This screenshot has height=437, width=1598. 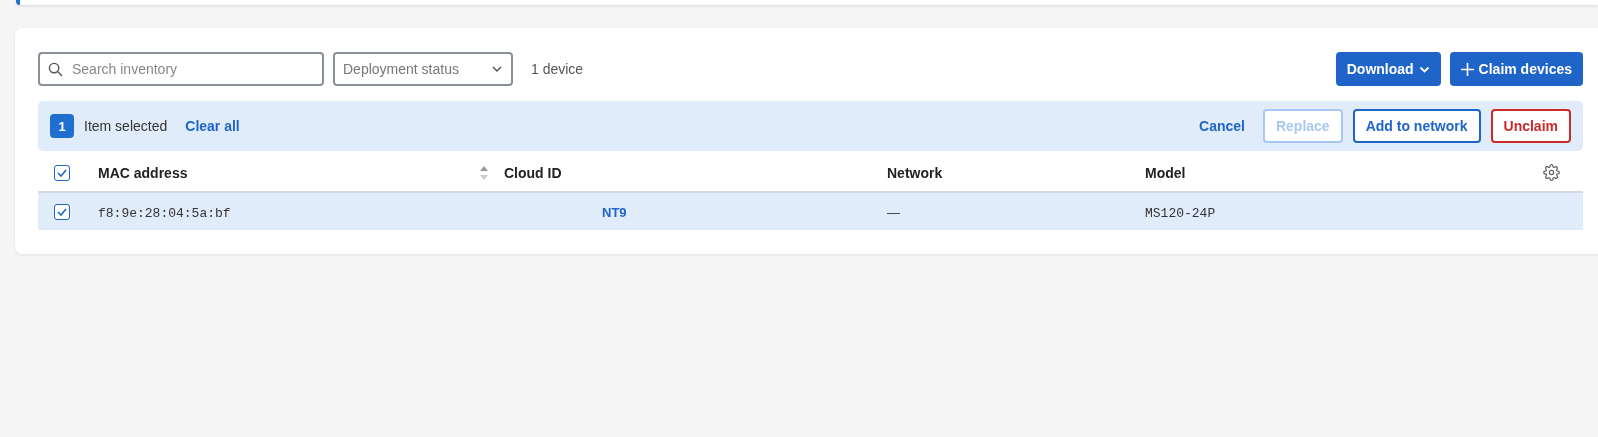 I want to click on table-cell: f8:9e:28:04:5a:bf, so click(x=164, y=213).